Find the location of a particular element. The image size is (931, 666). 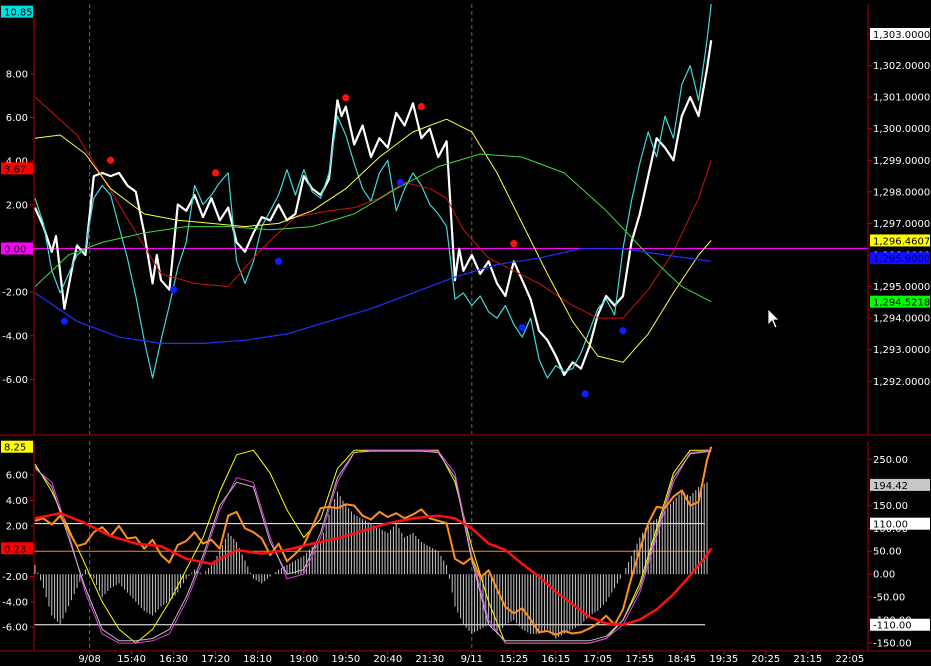

left-tick-label: 8.00 is located at coordinates (17, 74).